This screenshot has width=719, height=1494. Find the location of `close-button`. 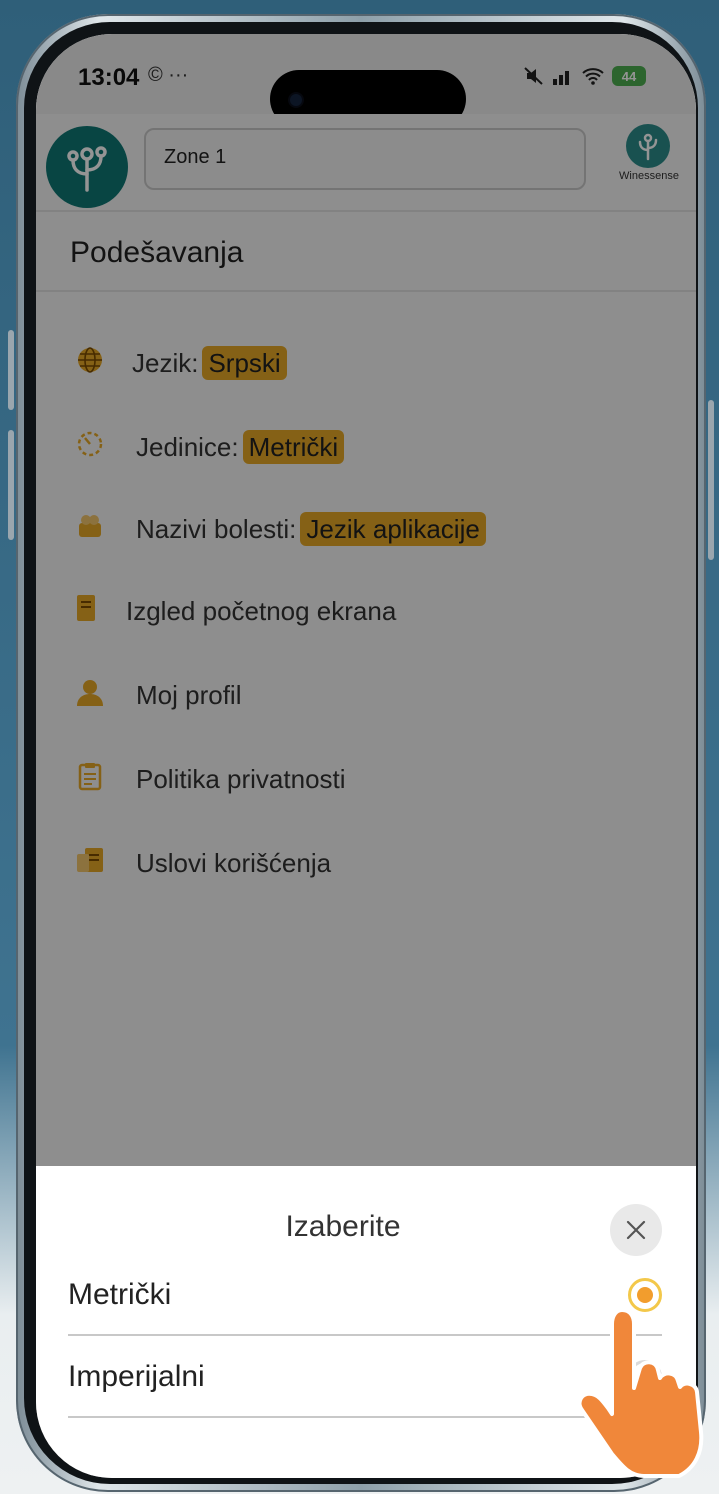

close-button is located at coordinates (636, 1230).